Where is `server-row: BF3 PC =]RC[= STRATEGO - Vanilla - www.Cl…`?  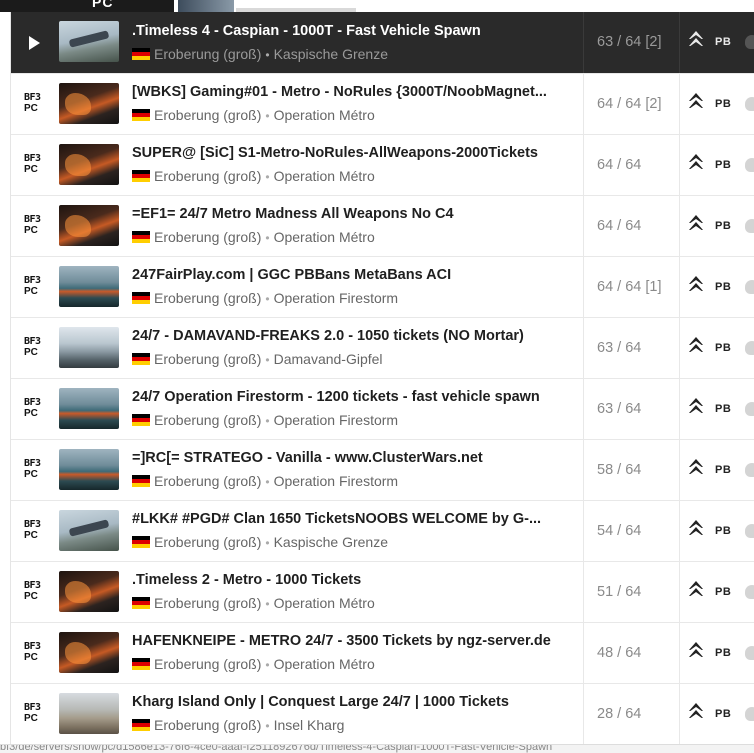 server-row: BF3 PC =]RC[= STRATEGO - Vanilla - www.Cl… is located at coordinates (382, 470).